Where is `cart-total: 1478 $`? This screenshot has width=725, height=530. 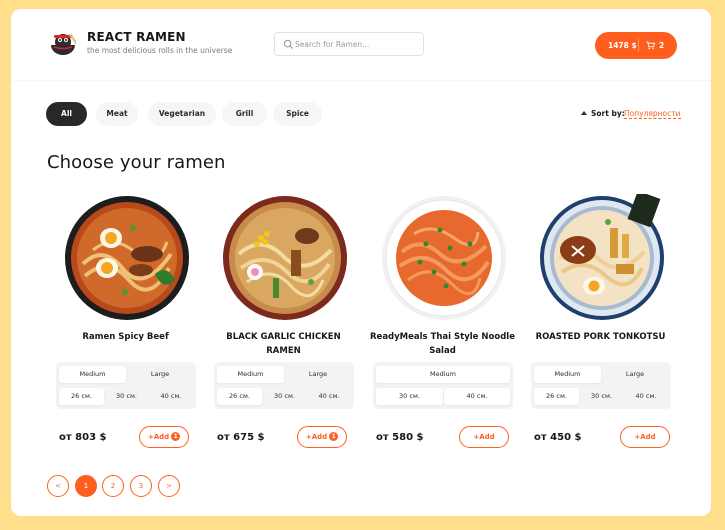 cart-total: 1478 $ is located at coordinates (622, 45).